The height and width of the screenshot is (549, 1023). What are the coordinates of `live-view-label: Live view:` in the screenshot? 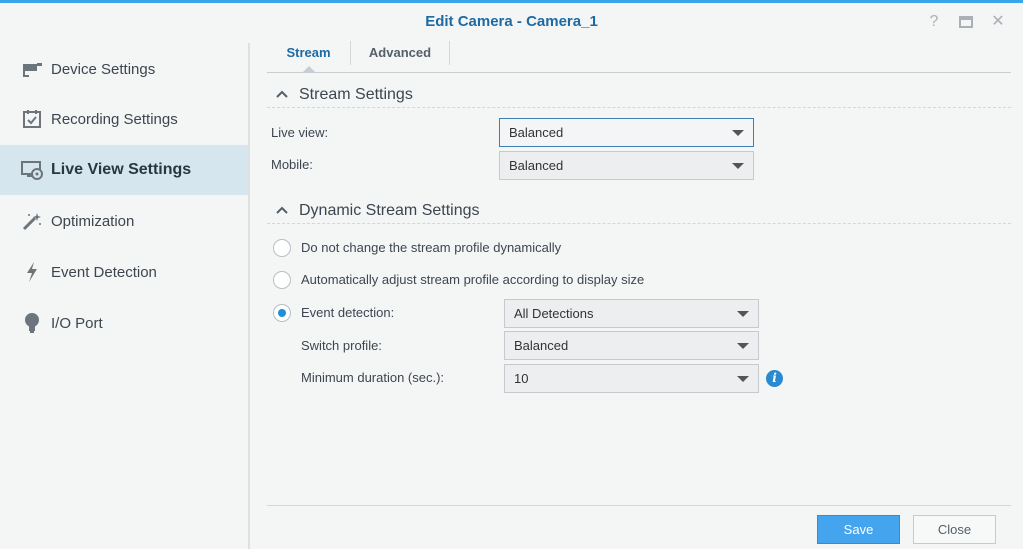 It's located at (300, 132).